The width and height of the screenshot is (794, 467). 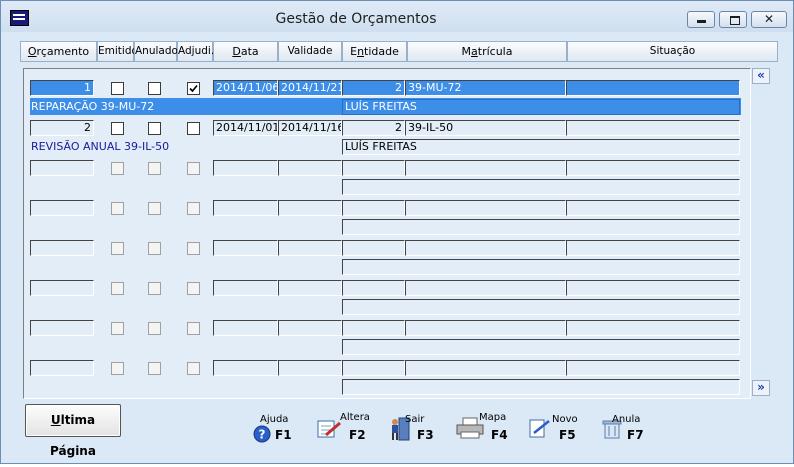 What do you see at coordinates (355, 417) in the screenshot?
I see `function-key-label: Altera` at bounding box center [355, 417].